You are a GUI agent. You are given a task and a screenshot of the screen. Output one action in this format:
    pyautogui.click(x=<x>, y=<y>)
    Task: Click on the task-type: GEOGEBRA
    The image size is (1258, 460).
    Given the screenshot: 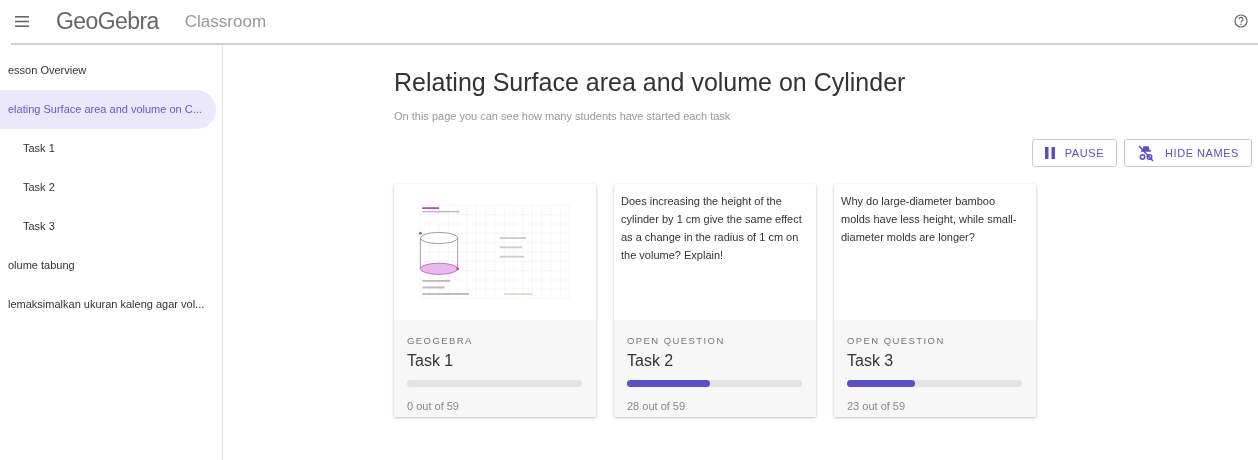 What is the action you would take?
    pyautogui.click(x=440, y=340)
    